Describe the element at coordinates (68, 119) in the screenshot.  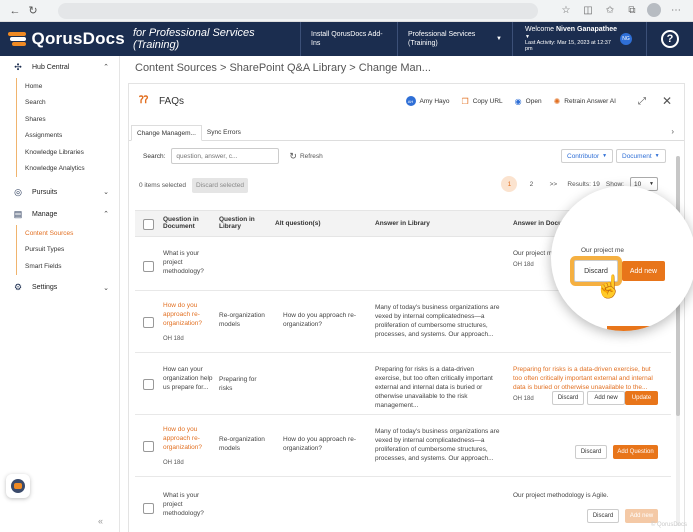
I see `sidebar-item-shares: Shares` at that location.